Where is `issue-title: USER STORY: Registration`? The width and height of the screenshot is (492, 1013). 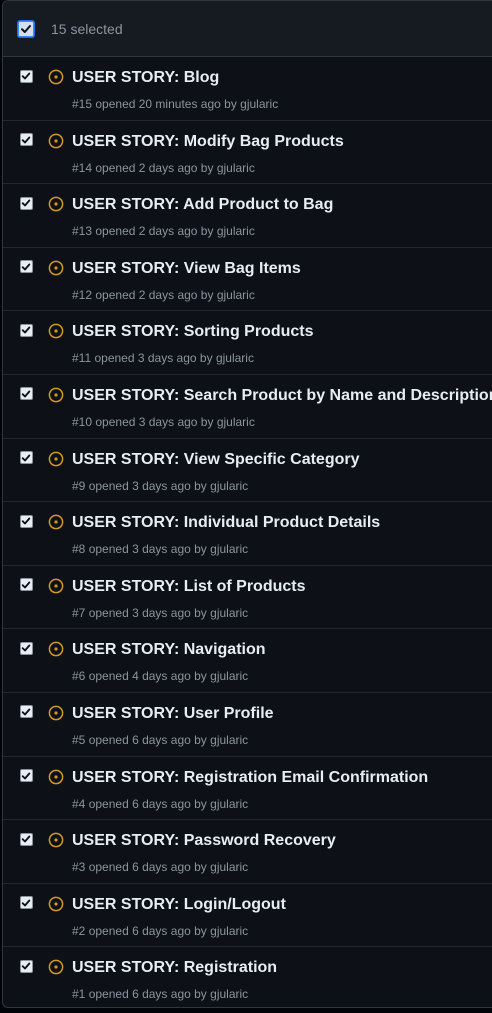
issue-title: USER STORY: Registration is located at coordinates (174, 968).